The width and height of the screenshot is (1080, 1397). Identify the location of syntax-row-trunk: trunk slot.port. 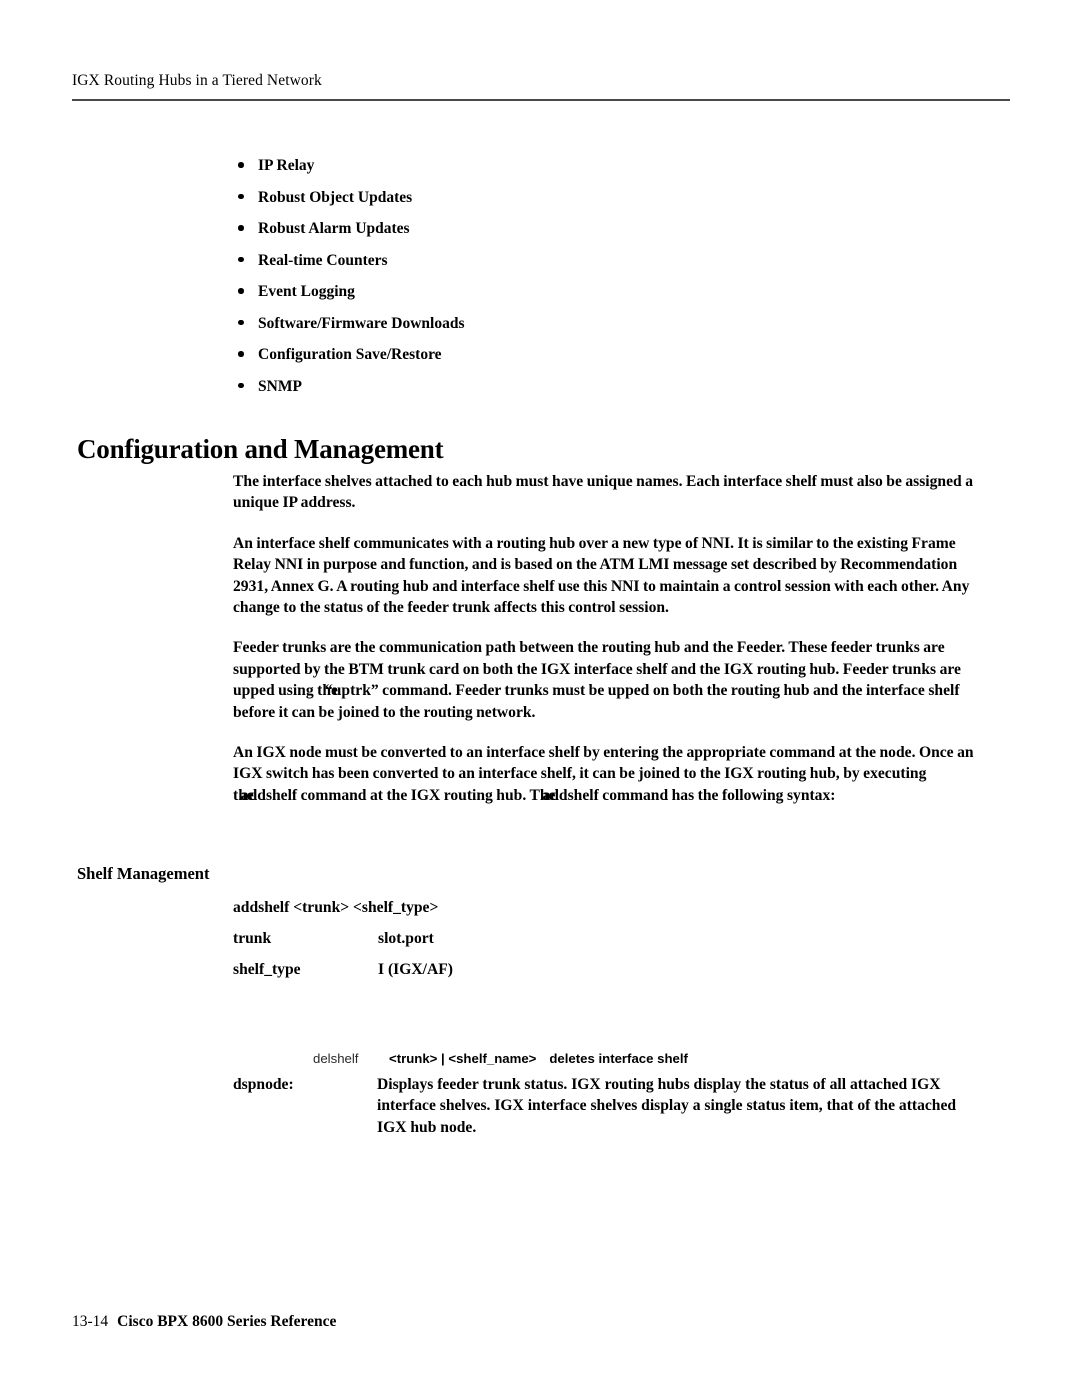
(533, 938).